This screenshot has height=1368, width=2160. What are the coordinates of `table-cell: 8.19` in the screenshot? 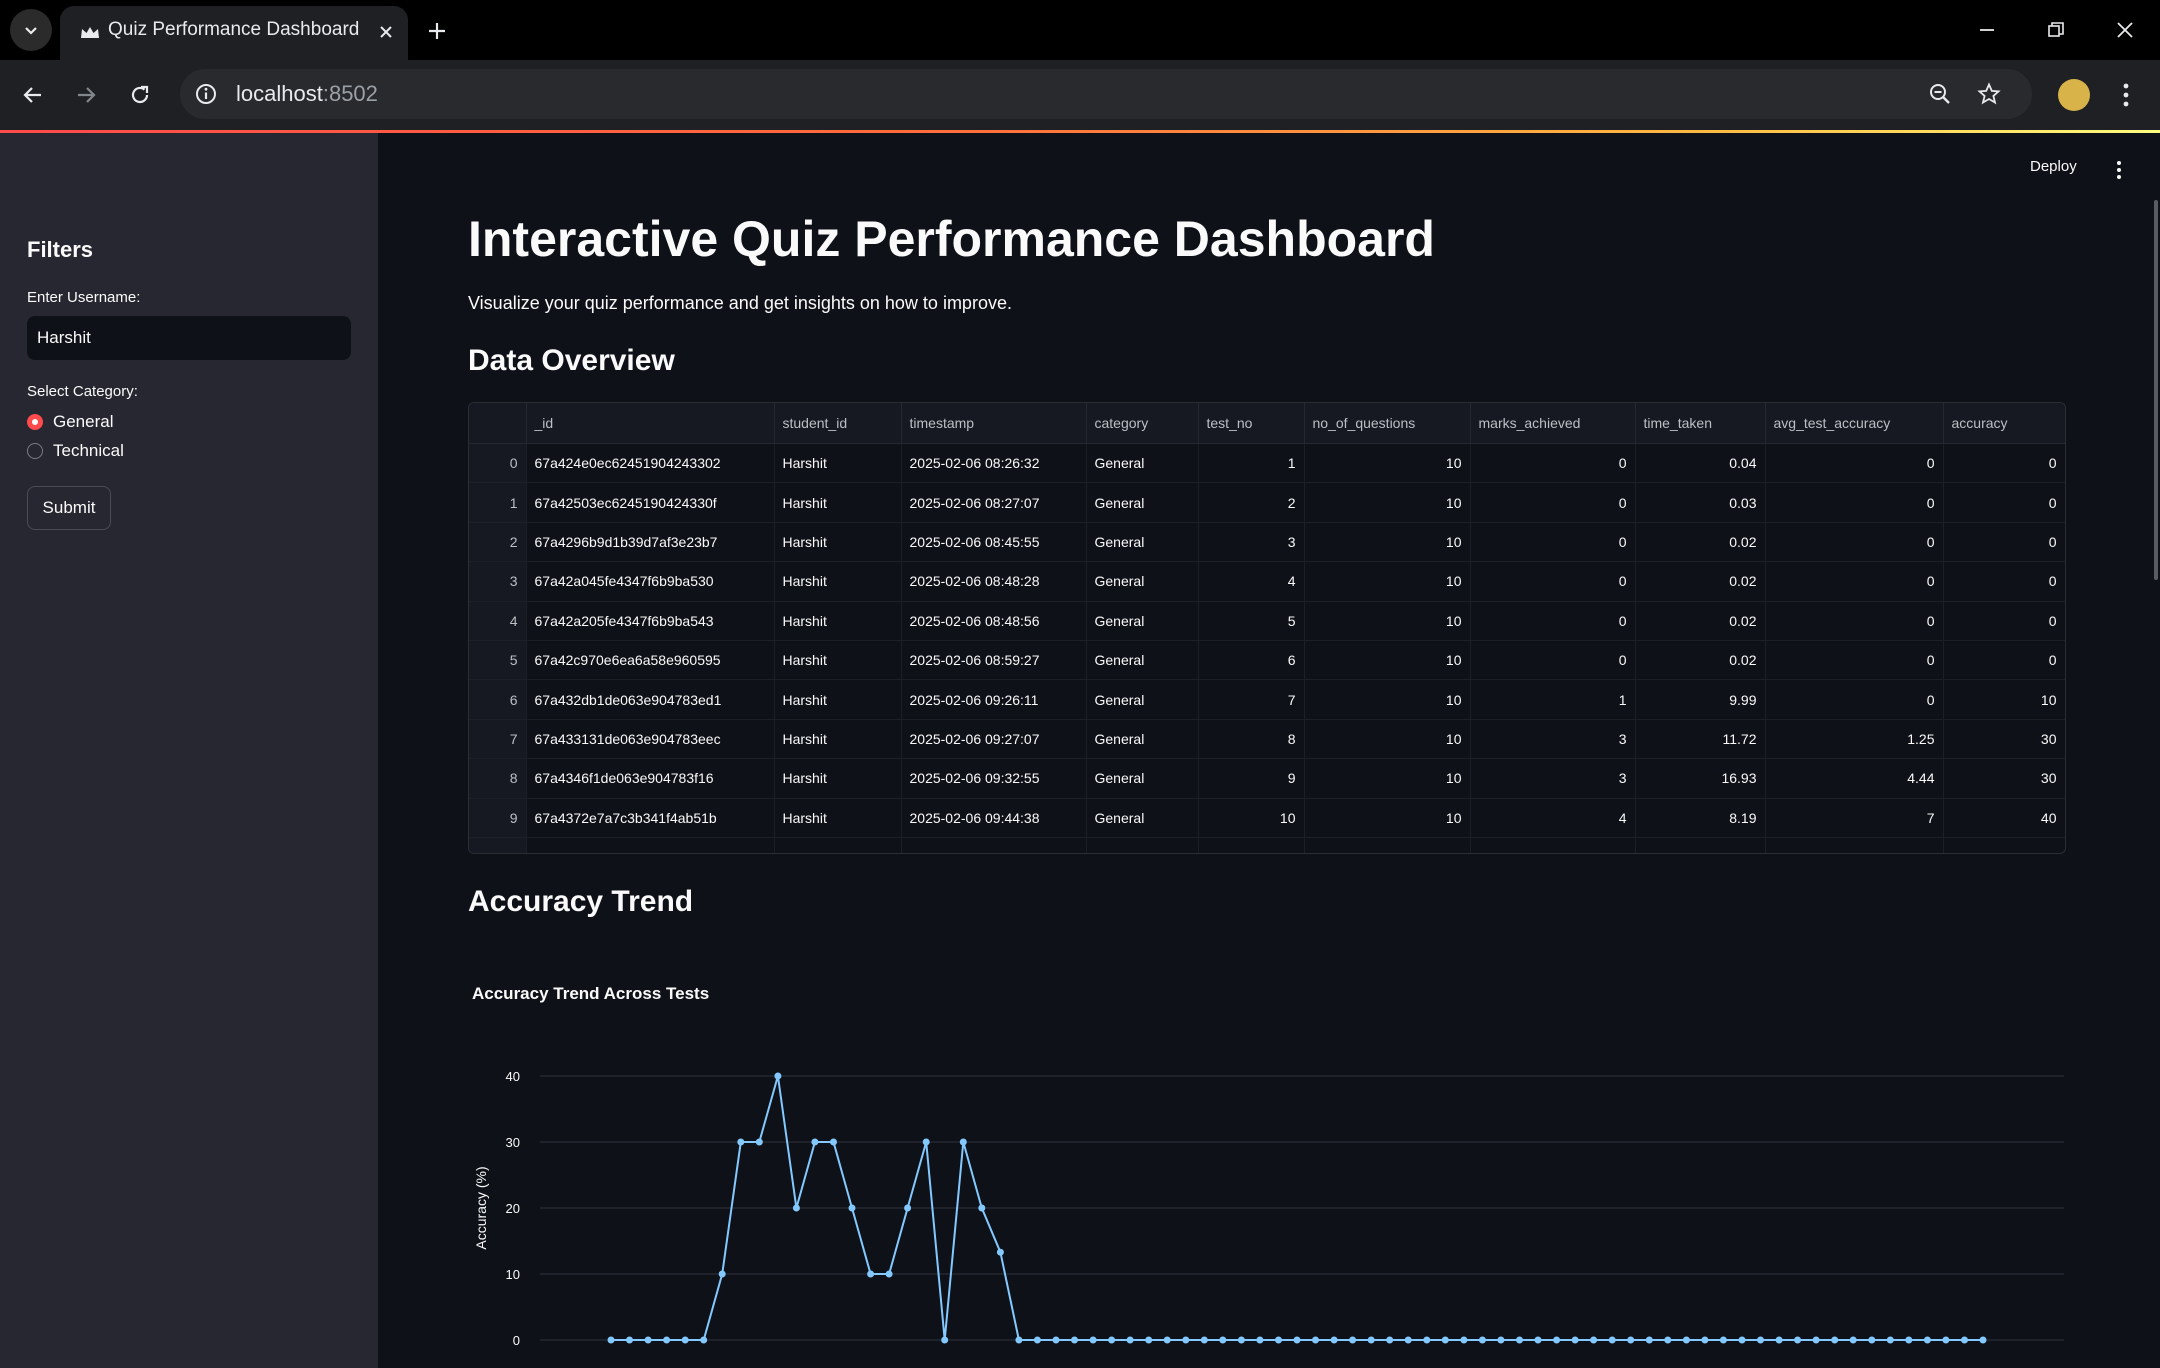 It's located at (1700, 818).